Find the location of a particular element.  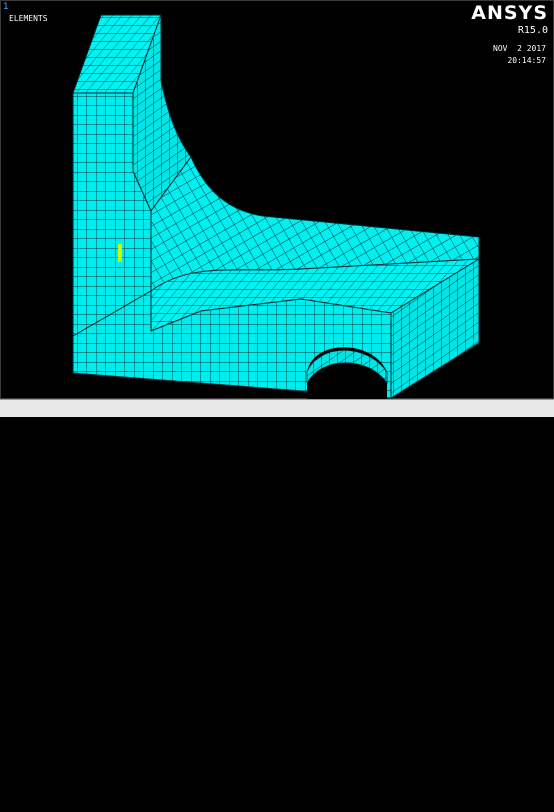

selected-element-highlight is located at coordinates (120, 253).